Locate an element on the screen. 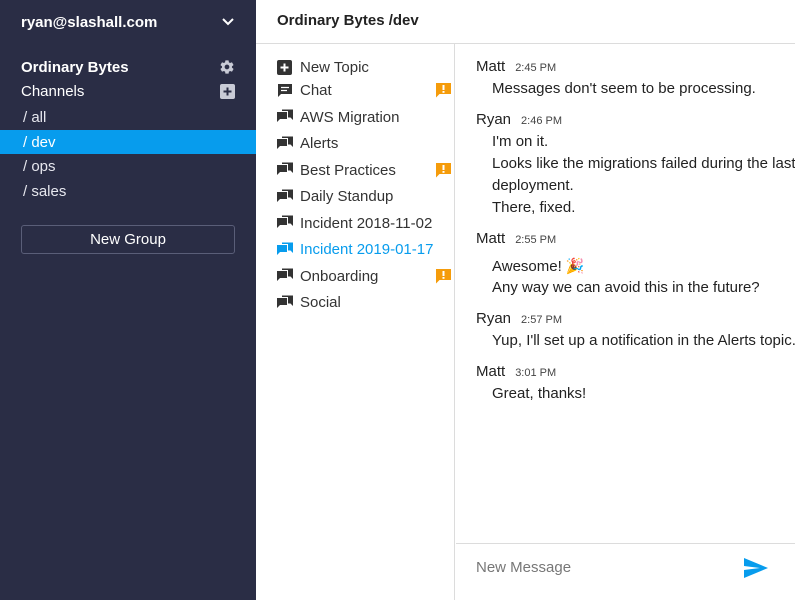  topic-label: Incident 2018-11-02 is located at coordinates (366, 223).